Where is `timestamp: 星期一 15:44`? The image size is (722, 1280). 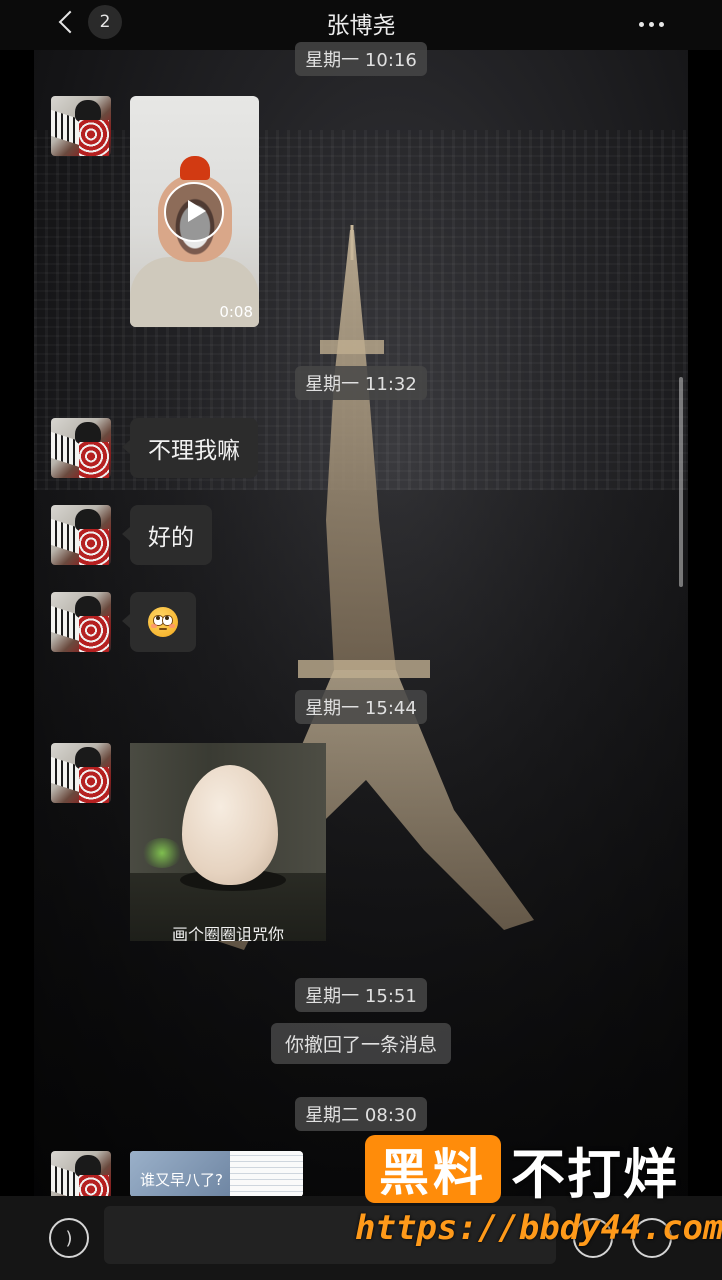
timestamp: 星期一 15:44 is located at coordinates (361, 707).